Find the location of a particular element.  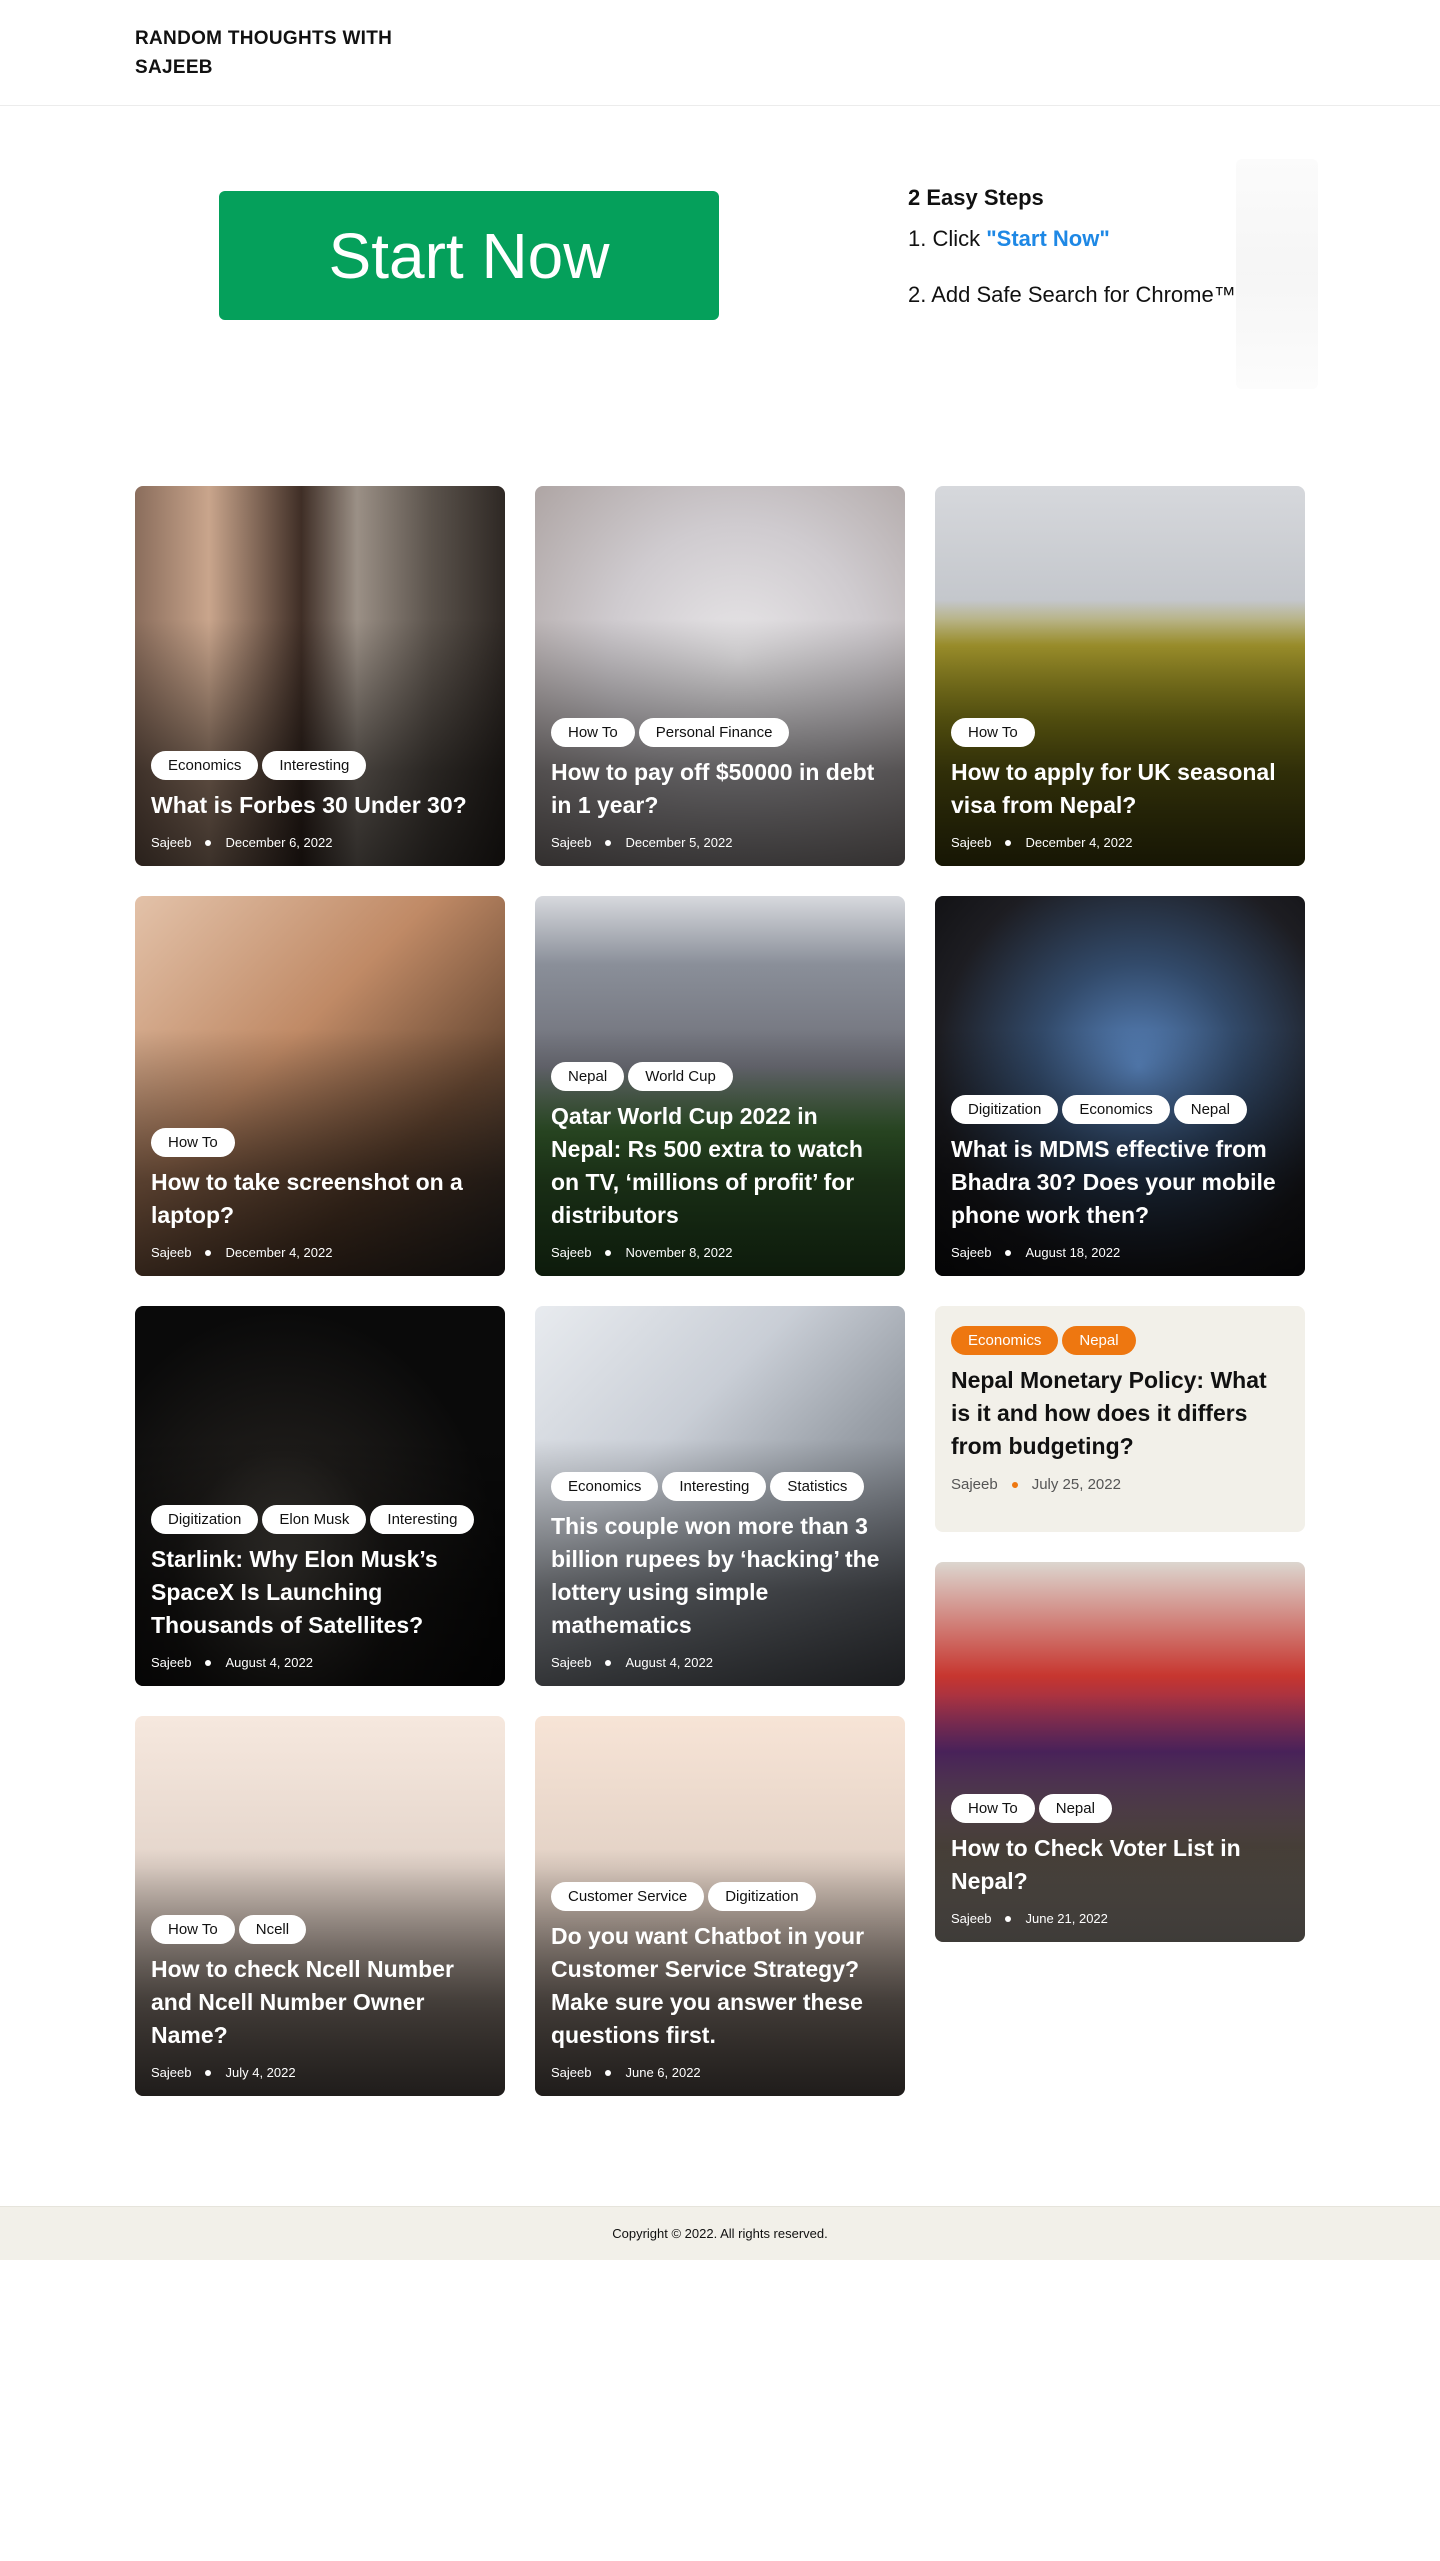

tag-link: Ncell is located at coordinates (272, 1929).